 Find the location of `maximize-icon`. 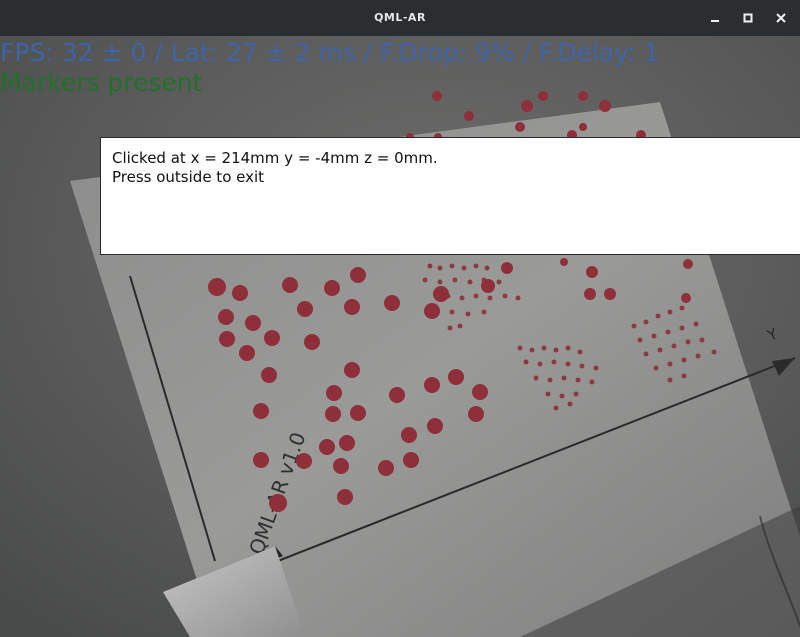

maximize-icon is located at coordinates (748, 18).